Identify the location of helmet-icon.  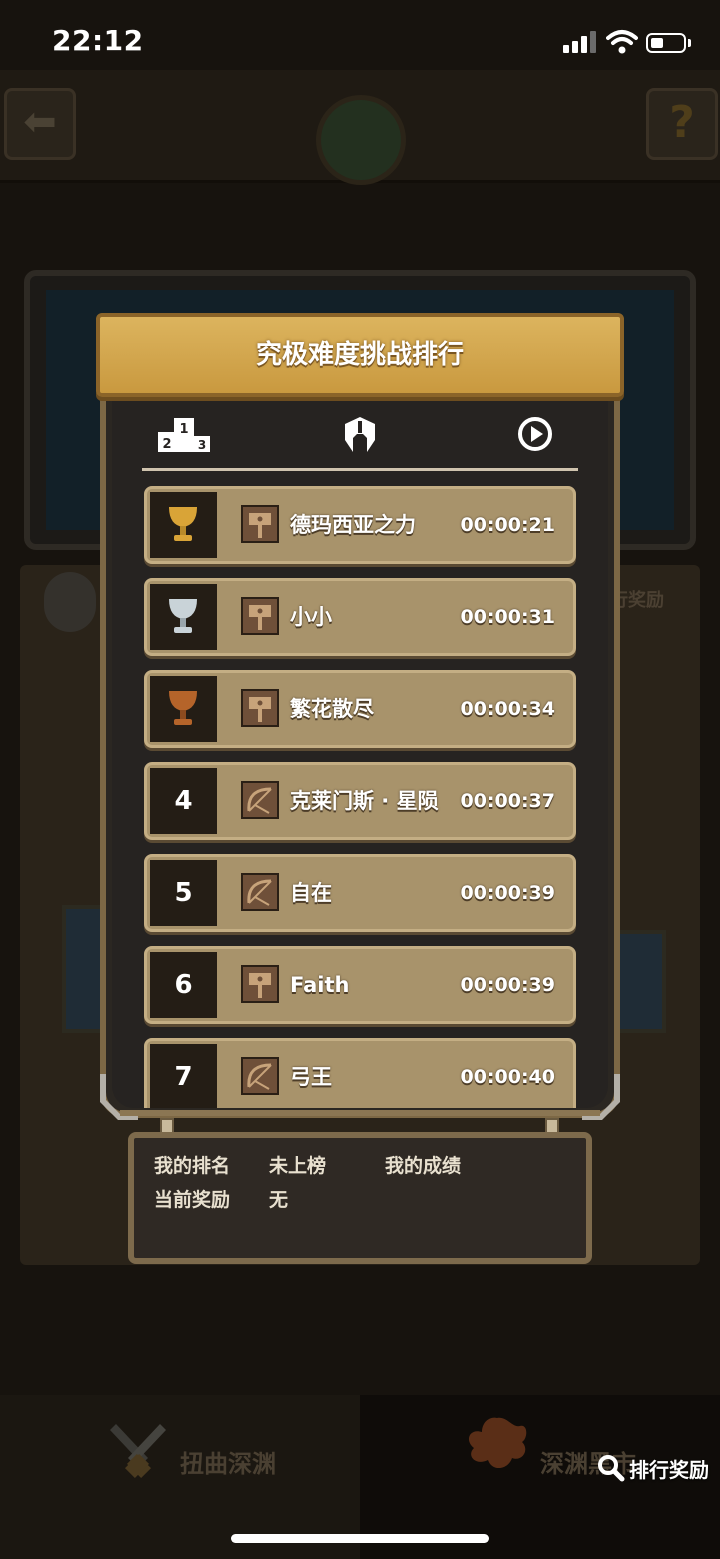
(360, 435).